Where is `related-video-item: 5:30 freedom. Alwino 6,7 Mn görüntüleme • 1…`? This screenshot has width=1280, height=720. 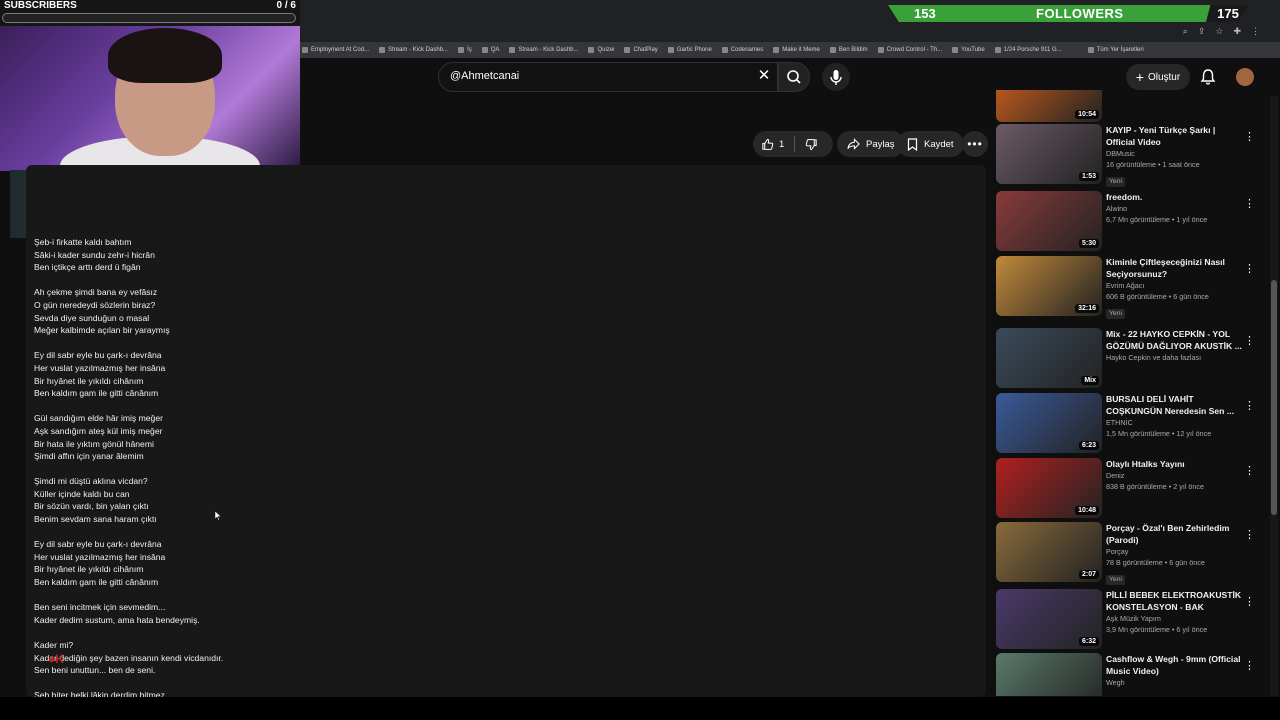
related-video-item: 5:30 freedom. Alwino 6,7 Mn görüntüleme • 1… is located at coordinates (1131, 221).